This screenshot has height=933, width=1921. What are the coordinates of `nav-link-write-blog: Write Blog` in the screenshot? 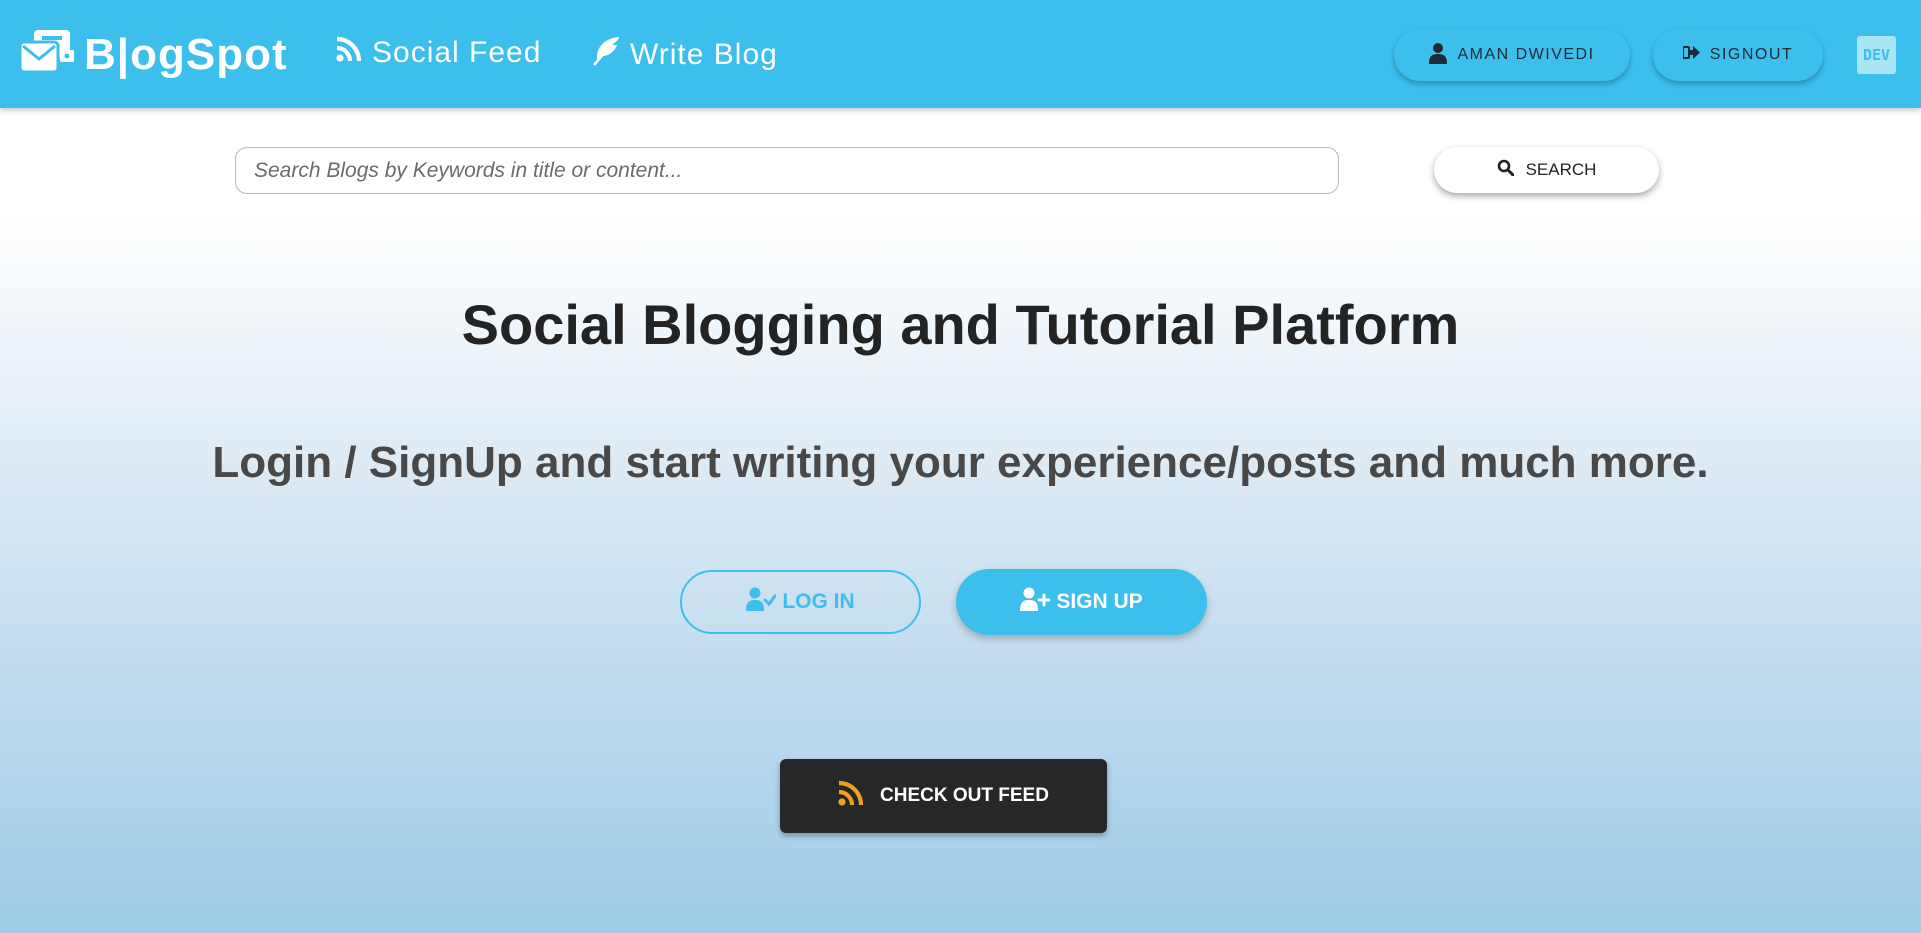 It's located at (685, 55).